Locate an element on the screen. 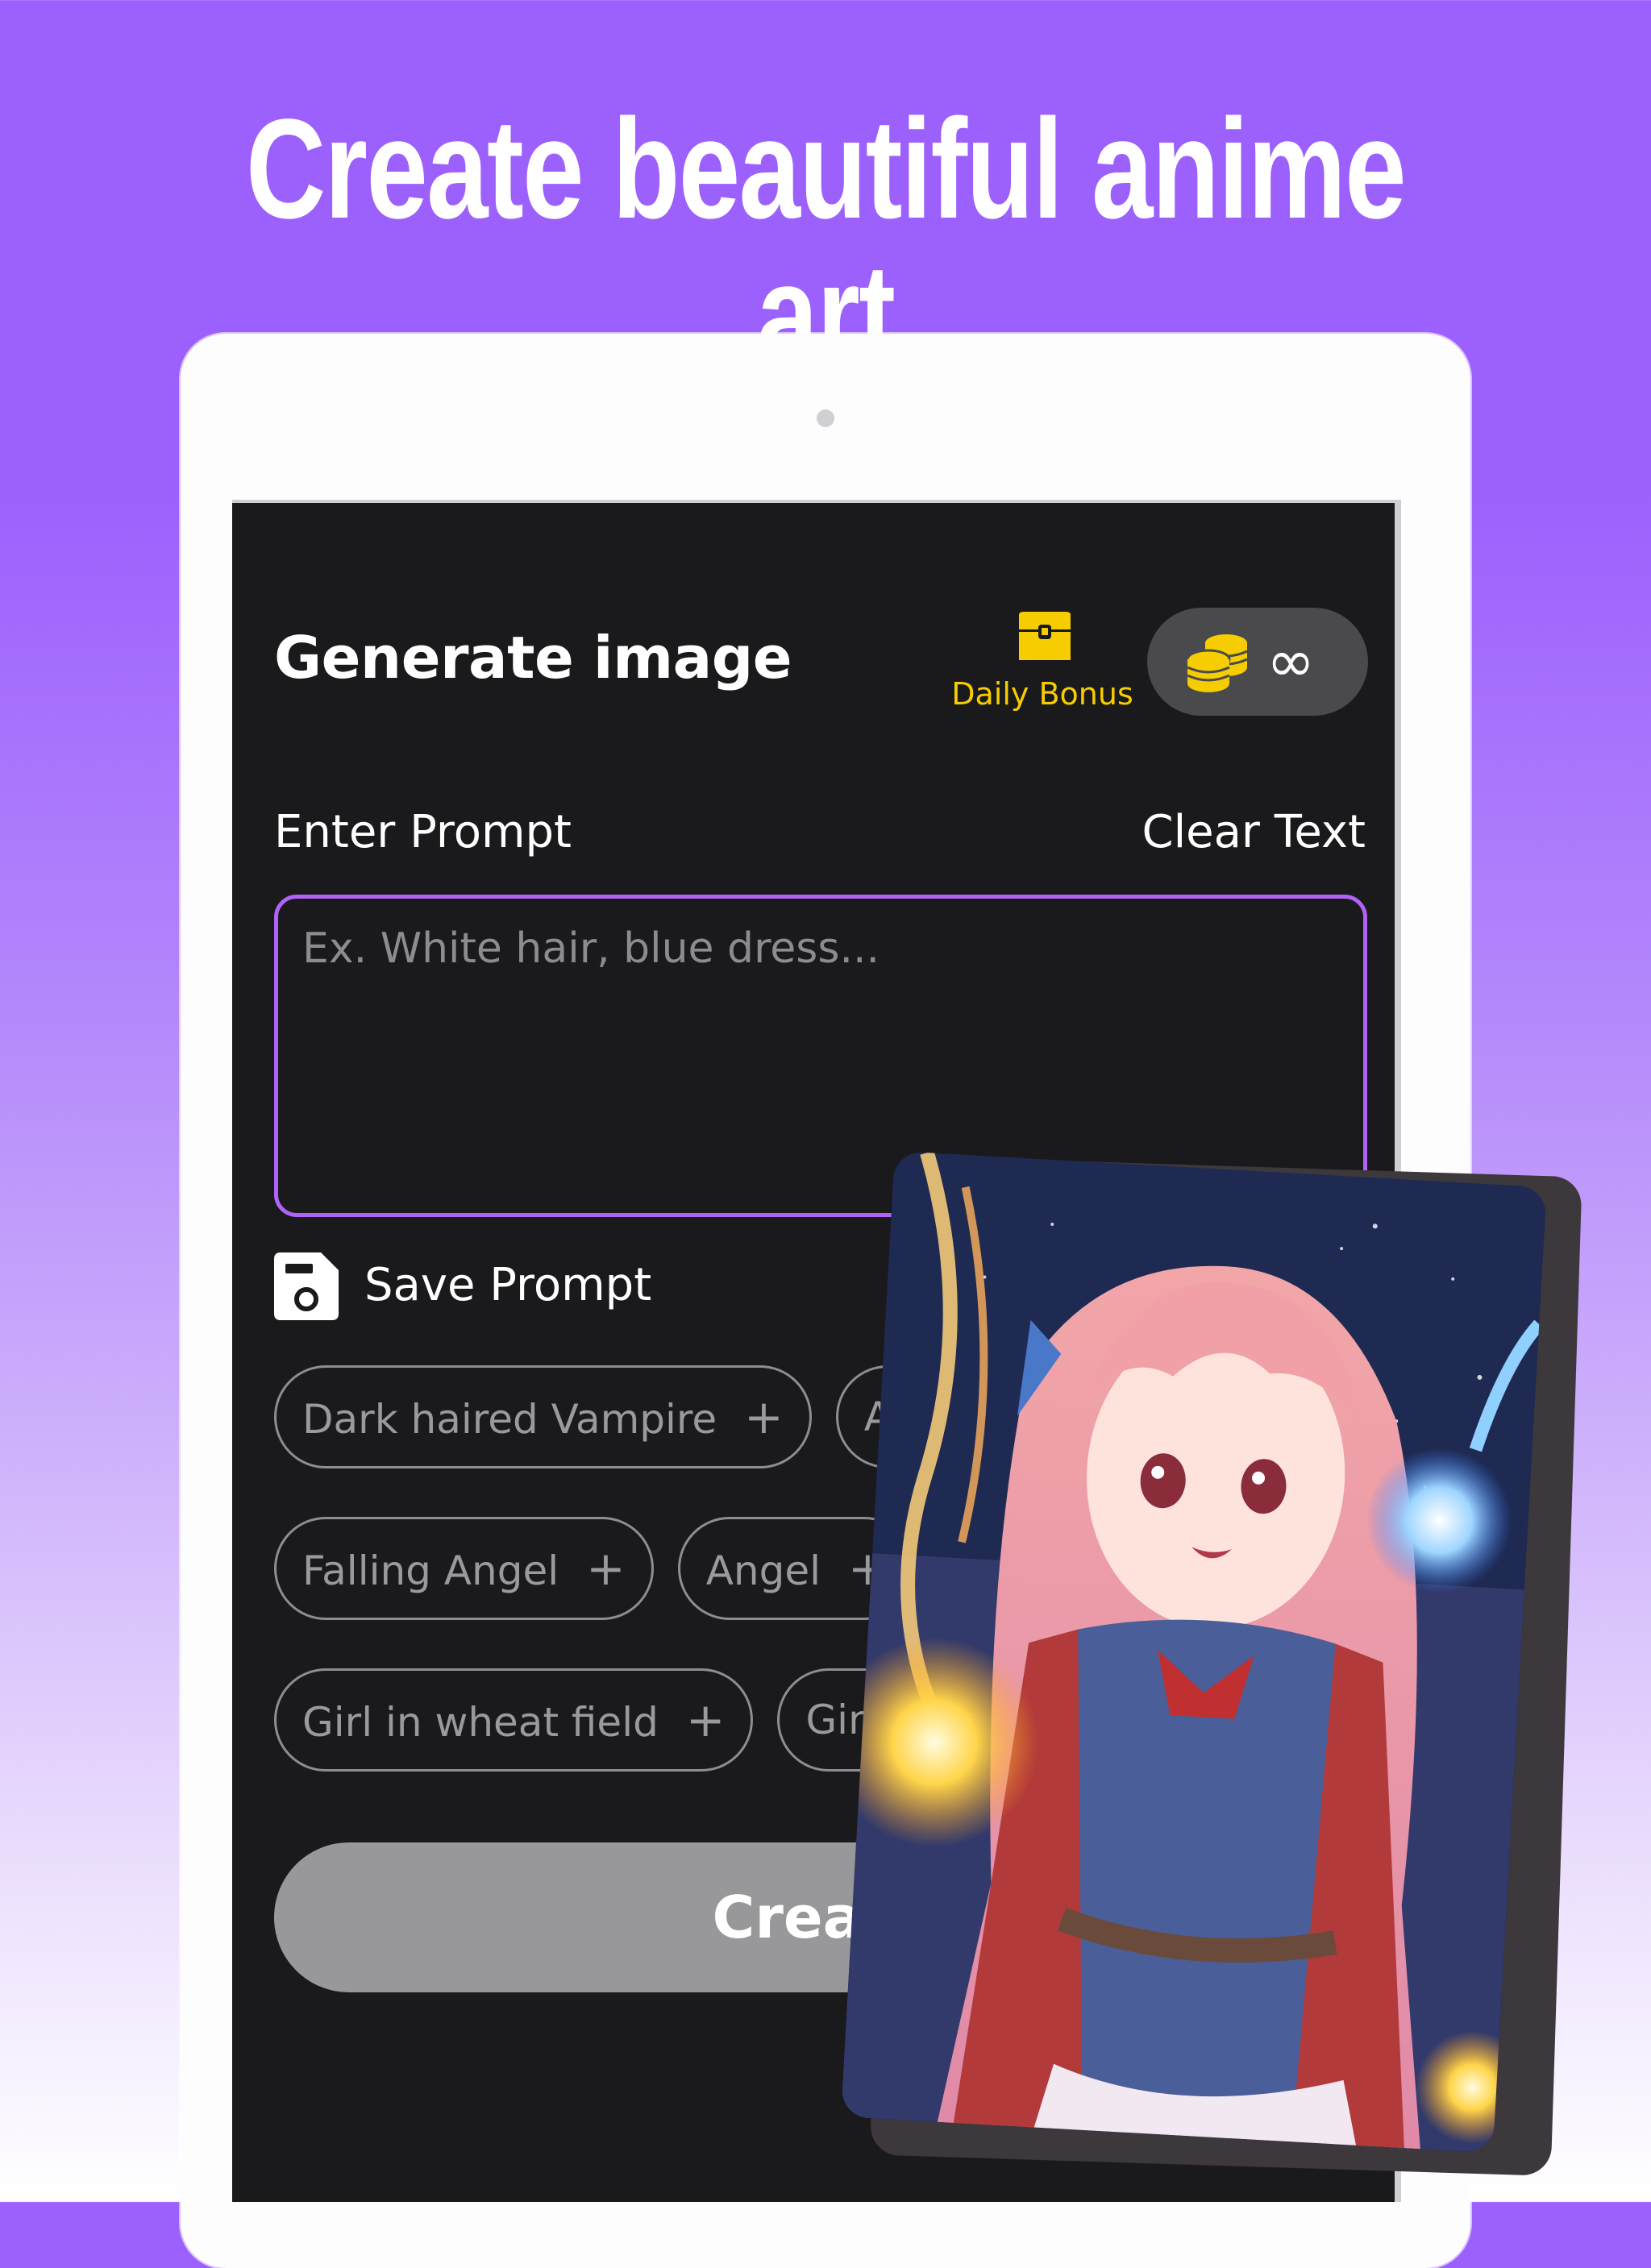 The width and height of the screenshot is (1651, 2268). coin-balance-button: ∞ is located at coordinates (1257, 662).